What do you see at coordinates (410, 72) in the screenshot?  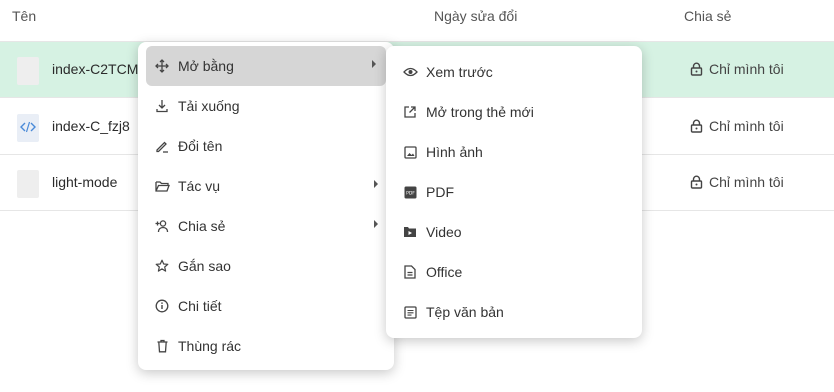 I see `eye-icon` at bounding box center [410, 72].